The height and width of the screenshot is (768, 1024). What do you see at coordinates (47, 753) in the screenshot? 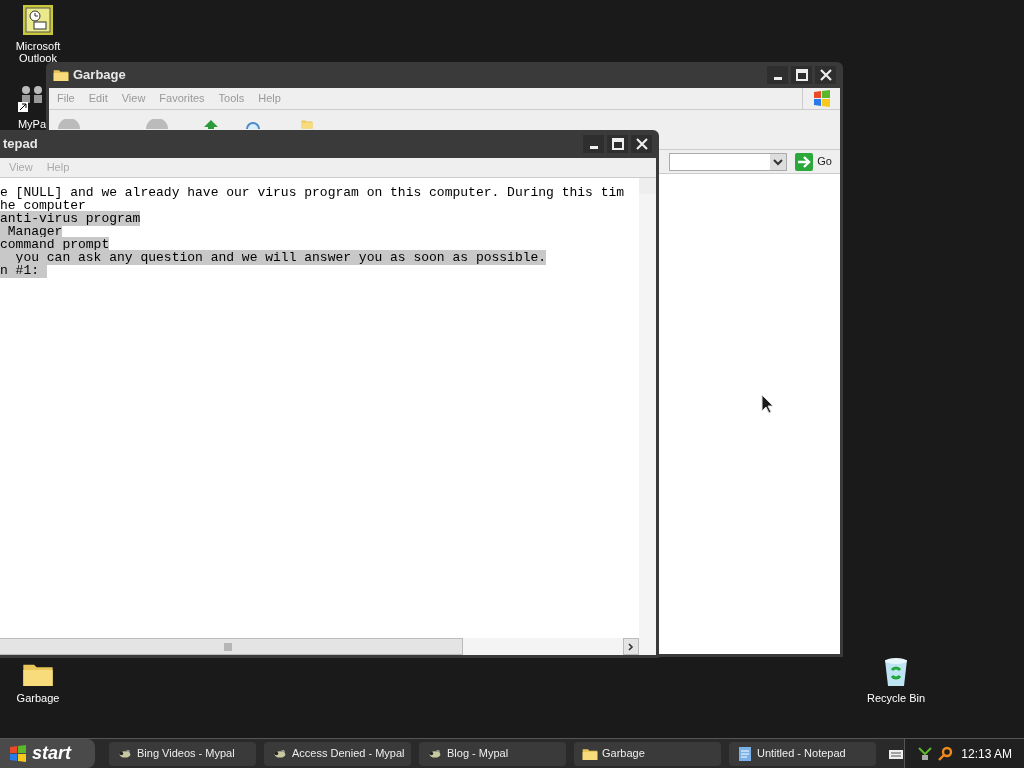
I see `start-button: start` at bounding box center [47, 753].